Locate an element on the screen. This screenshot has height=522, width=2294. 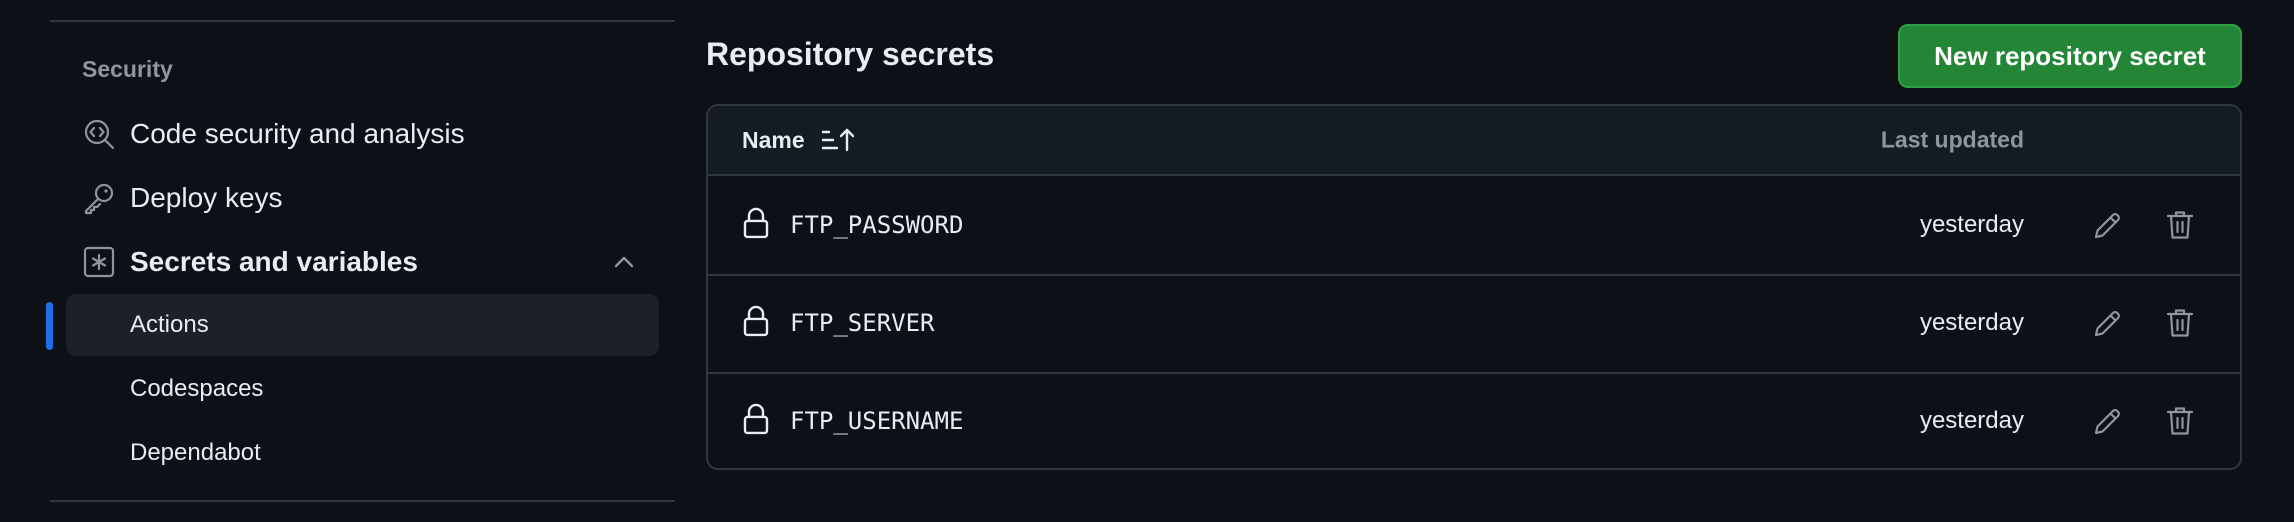
sidebar-item-code-security: Code security and analysis is located at coordinates (362, 134).